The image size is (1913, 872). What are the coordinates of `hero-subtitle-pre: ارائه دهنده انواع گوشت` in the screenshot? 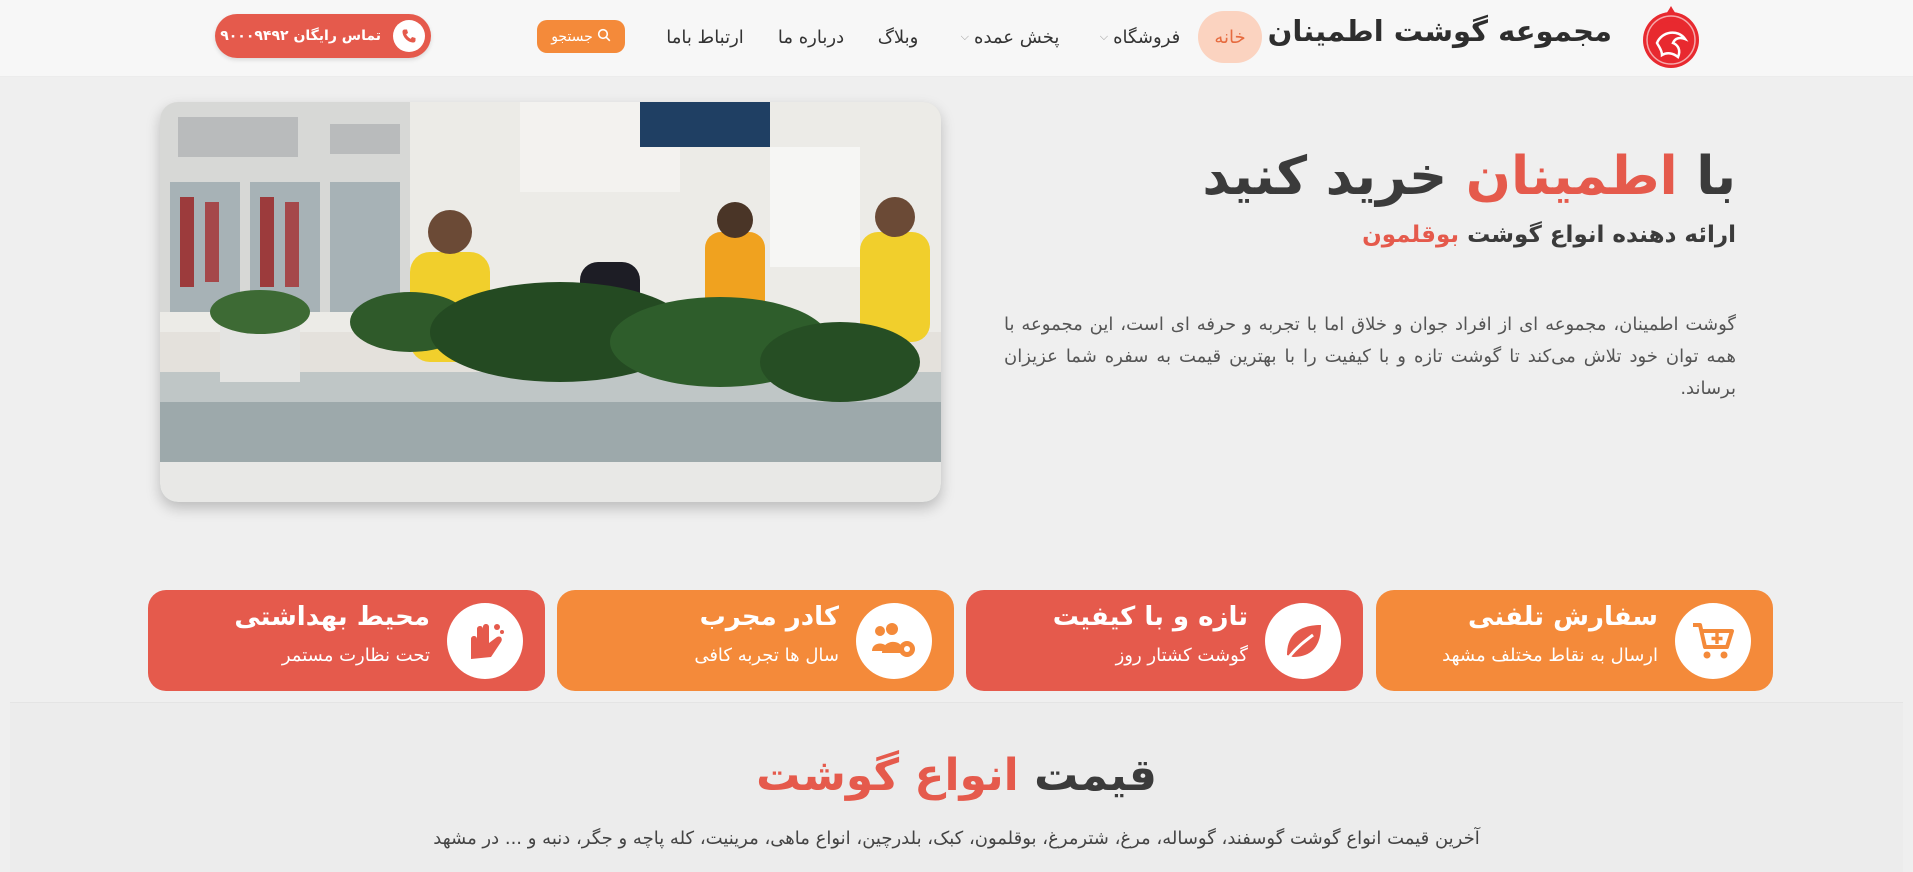 It's located at (1601, 235).